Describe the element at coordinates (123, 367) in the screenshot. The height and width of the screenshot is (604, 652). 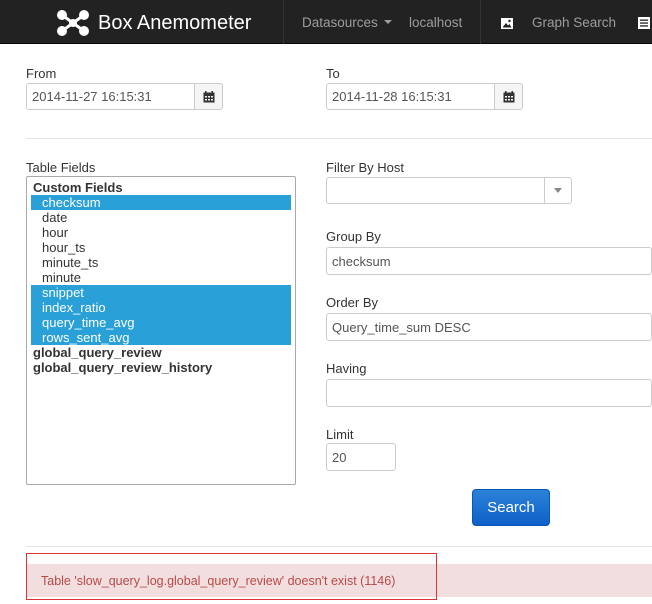
I see `optgroup-label: global_query_review_history` at that location.